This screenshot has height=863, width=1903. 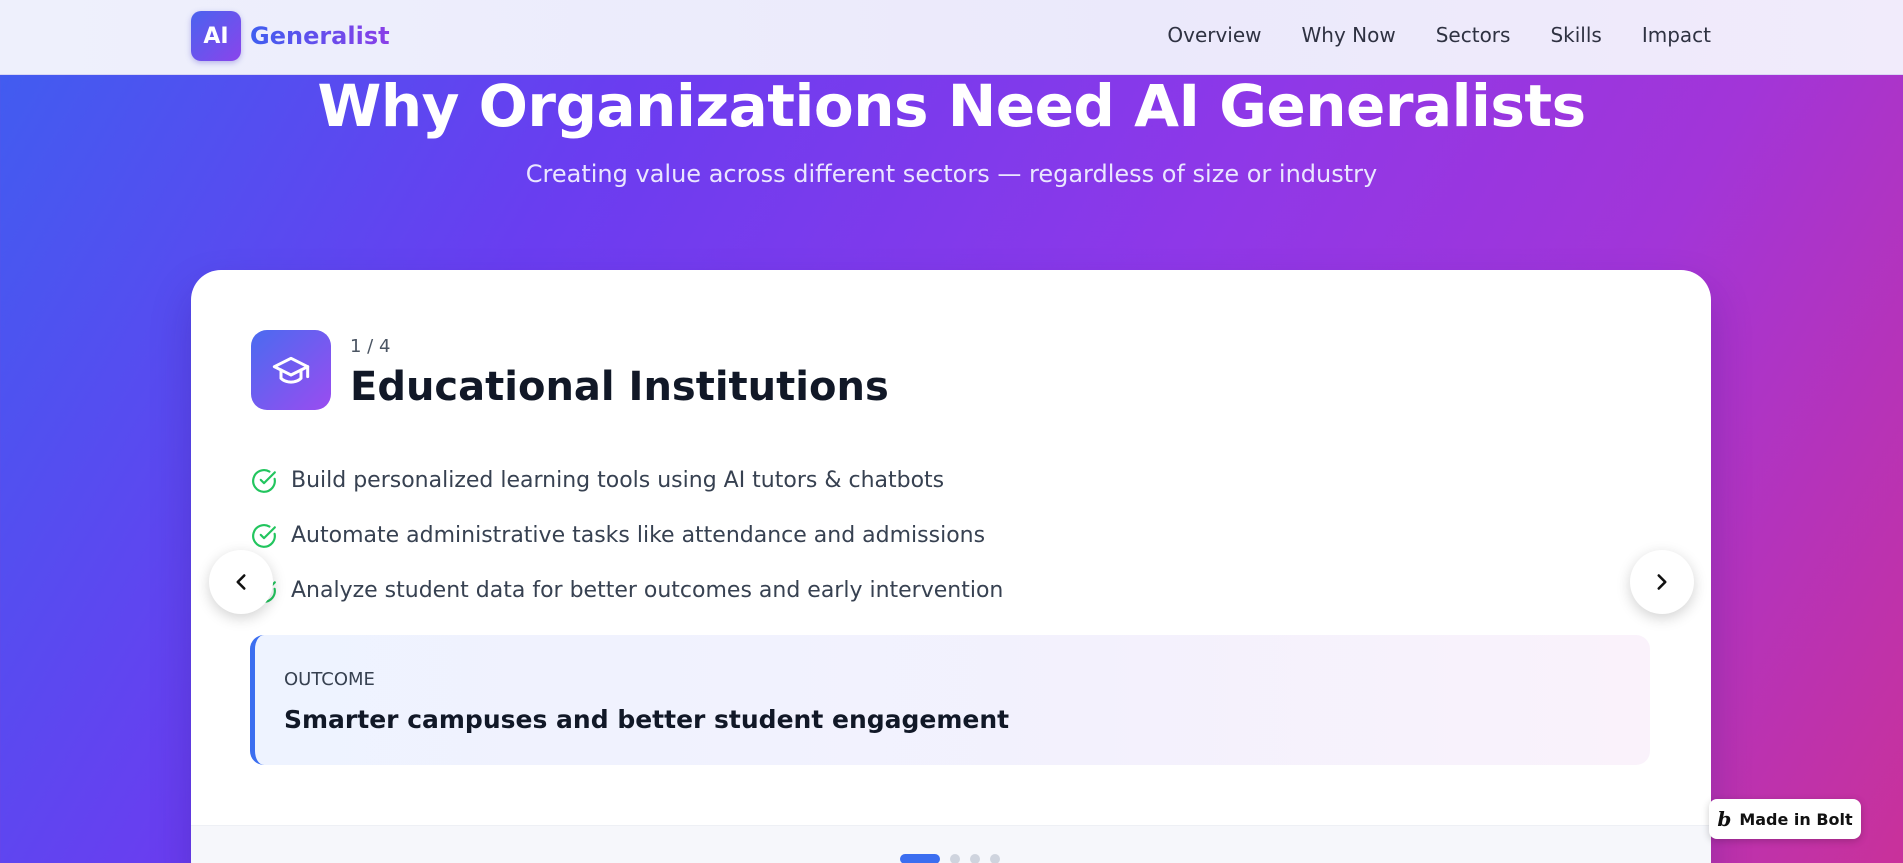 I want to click on nav-link-skills: Skills, so click(x=1575, y=35).